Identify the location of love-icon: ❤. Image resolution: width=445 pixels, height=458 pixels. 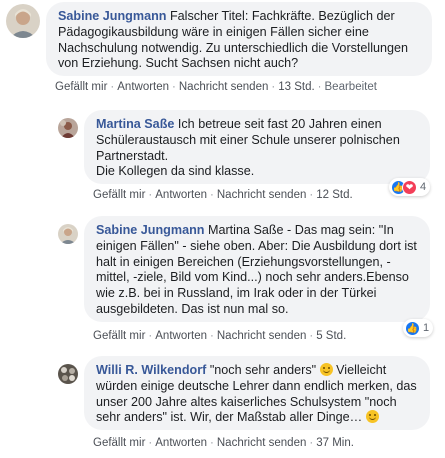
(409, 187).